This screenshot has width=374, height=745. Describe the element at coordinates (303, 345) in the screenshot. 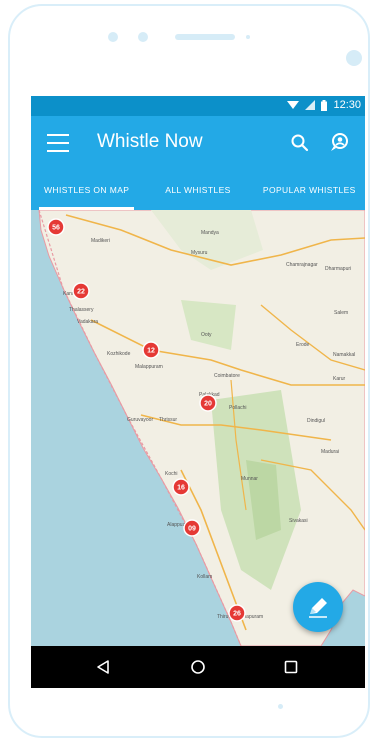

I see `place-label: Erode` at that location.